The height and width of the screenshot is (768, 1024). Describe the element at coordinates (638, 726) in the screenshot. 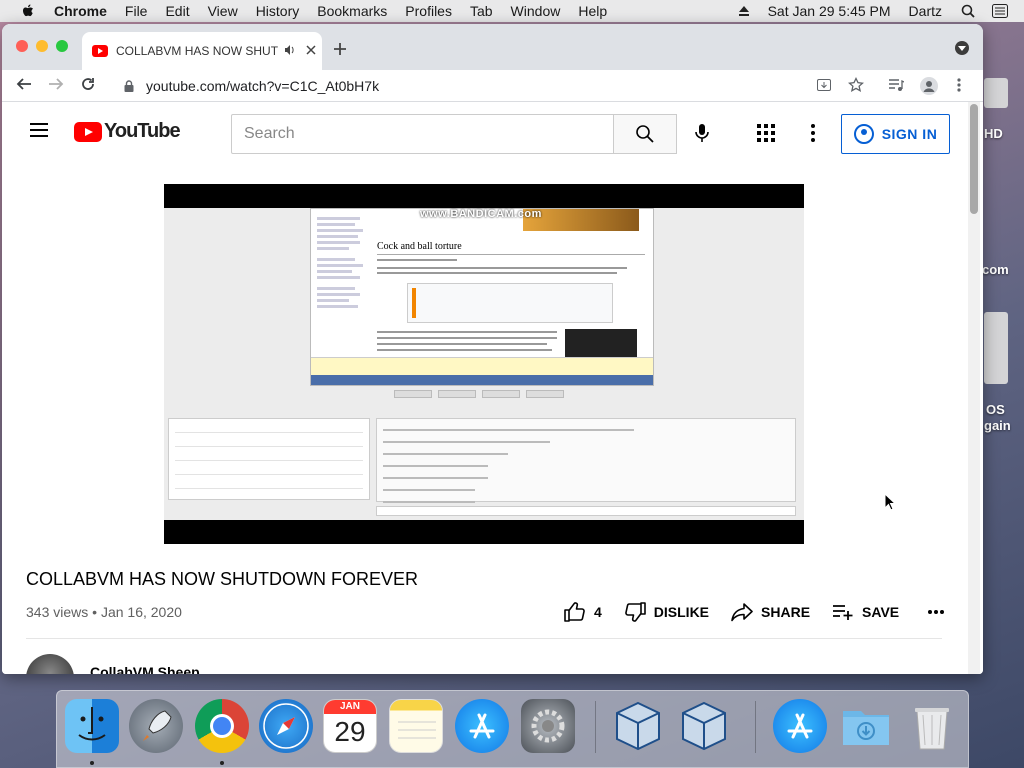

I see `dock-virtualbox-icon` at that location.